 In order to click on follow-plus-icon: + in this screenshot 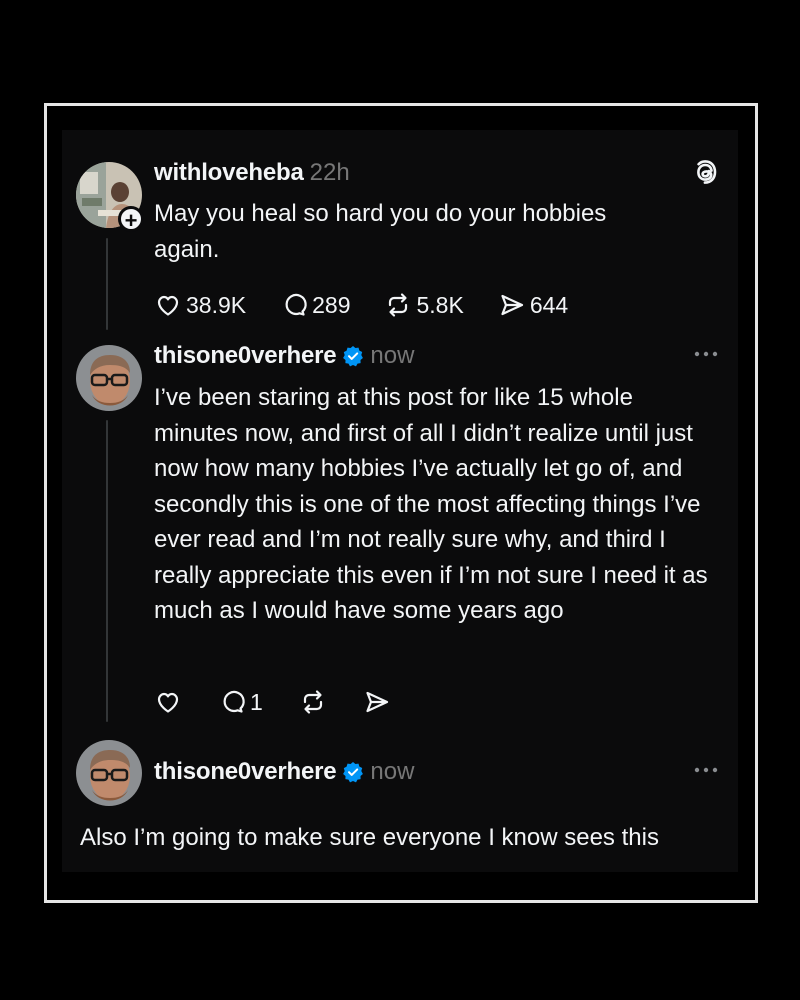, I will do `click(131, 219)`.